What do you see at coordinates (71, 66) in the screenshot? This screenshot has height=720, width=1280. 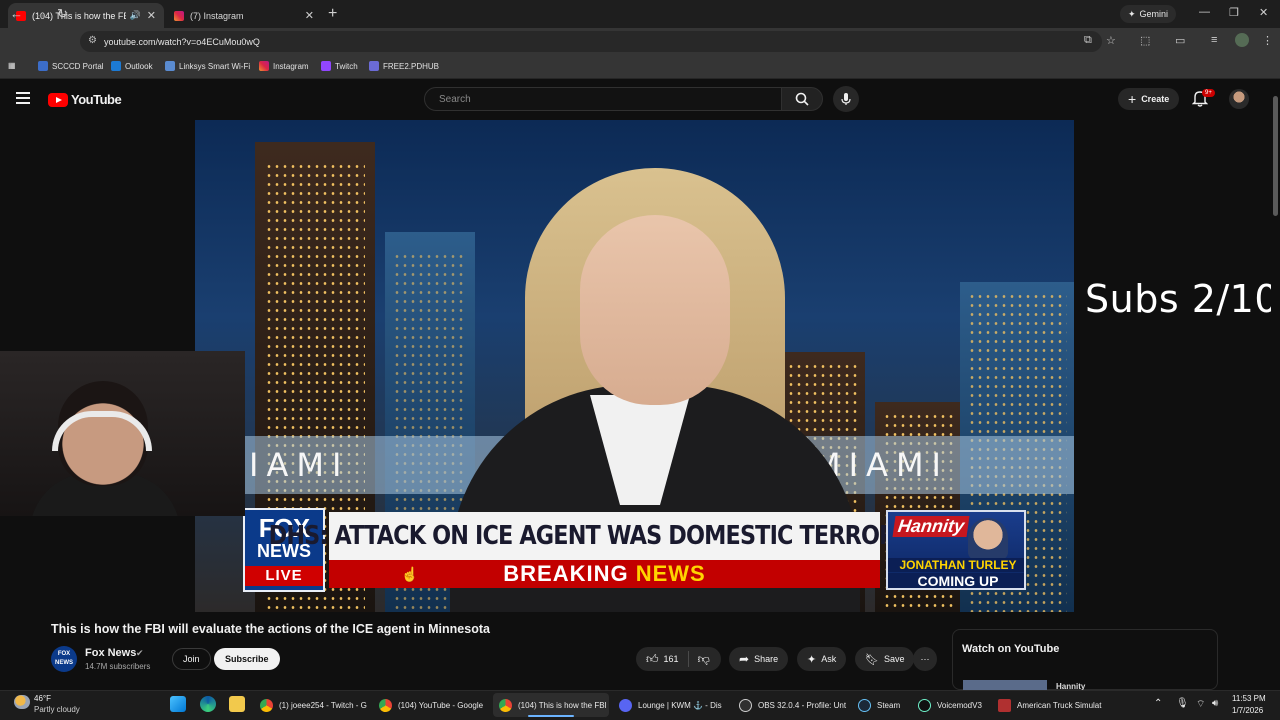 I see `bookmark-scccd-portal: SCCCD Portal` at bounding box center [71, 66].